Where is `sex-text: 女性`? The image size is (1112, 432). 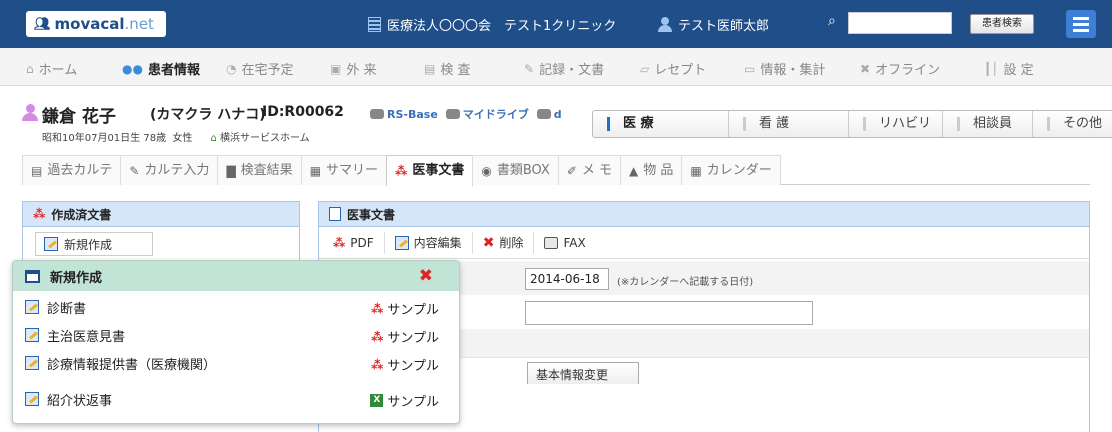
sex-text: 女性 is located at coordinates (182, 138).